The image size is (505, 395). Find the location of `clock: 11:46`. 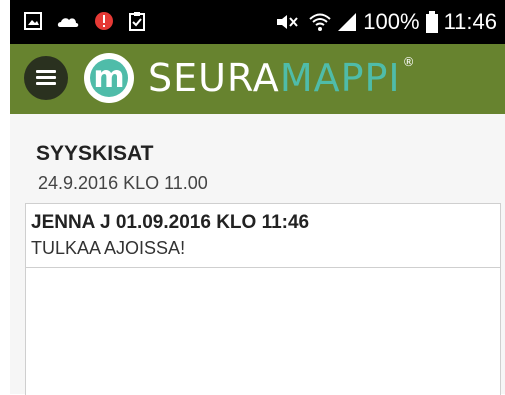

clock: 11:46 is located at coordinates (470, 21).